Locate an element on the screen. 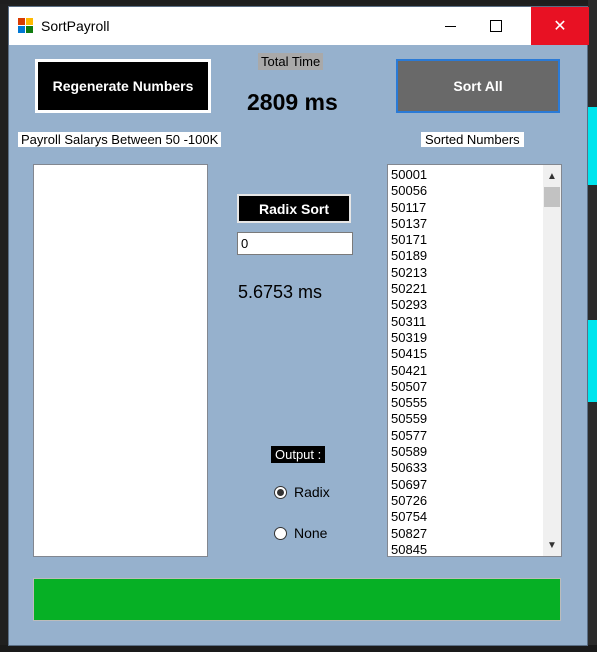  list-item: 50221 is located at coordinates (466, 289).